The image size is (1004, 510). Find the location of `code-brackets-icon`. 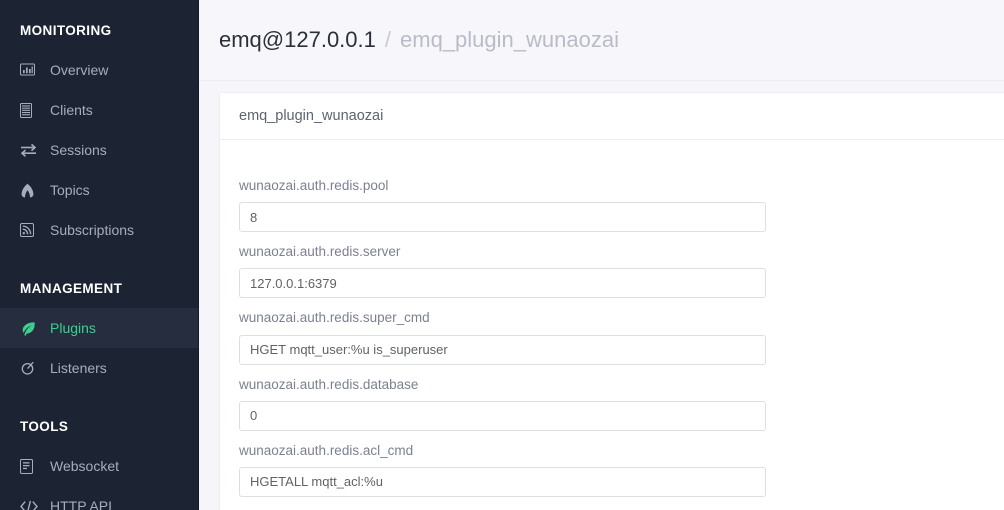

code-brackets-icon is located at coordinates (30, 504).